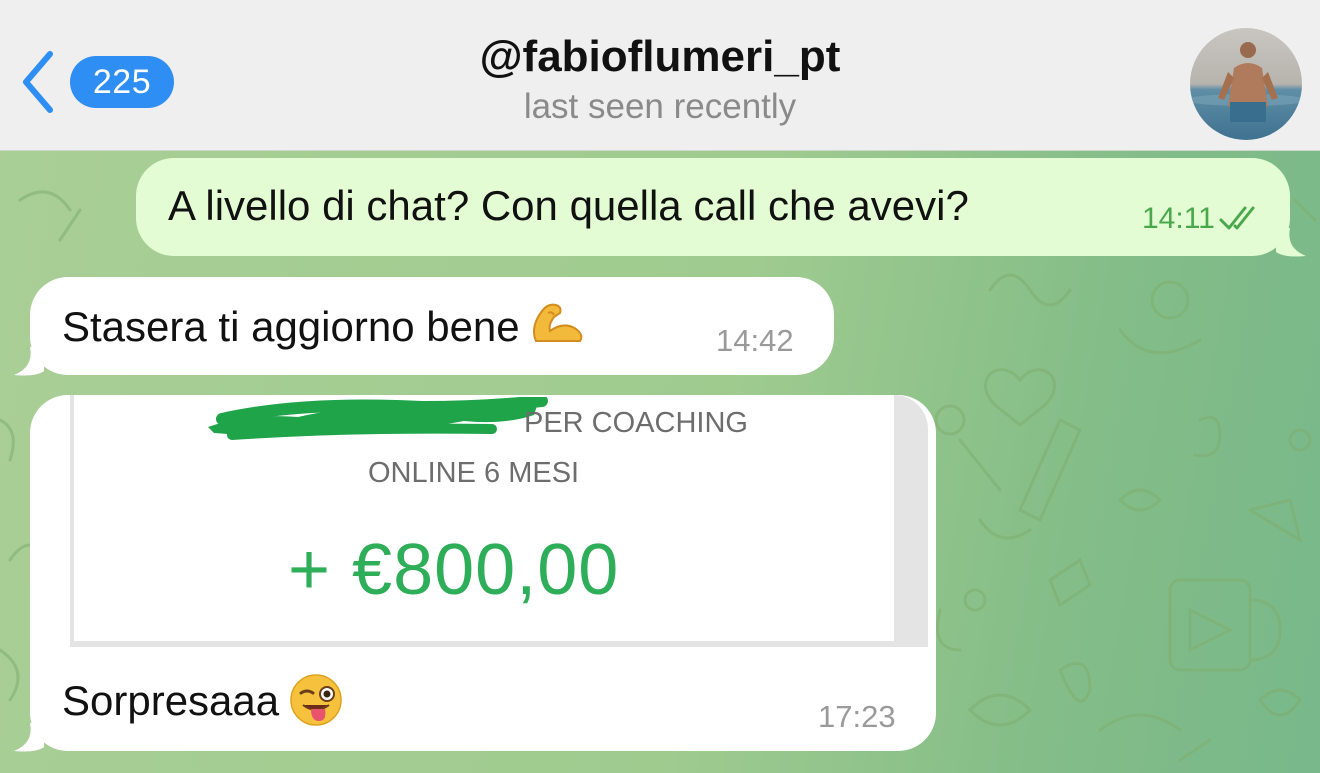 Image resolution: width=1320 pixels, height=773 pixels. I want to click on message-body: Stasera ti aggiorno bene, so click(291, 326).